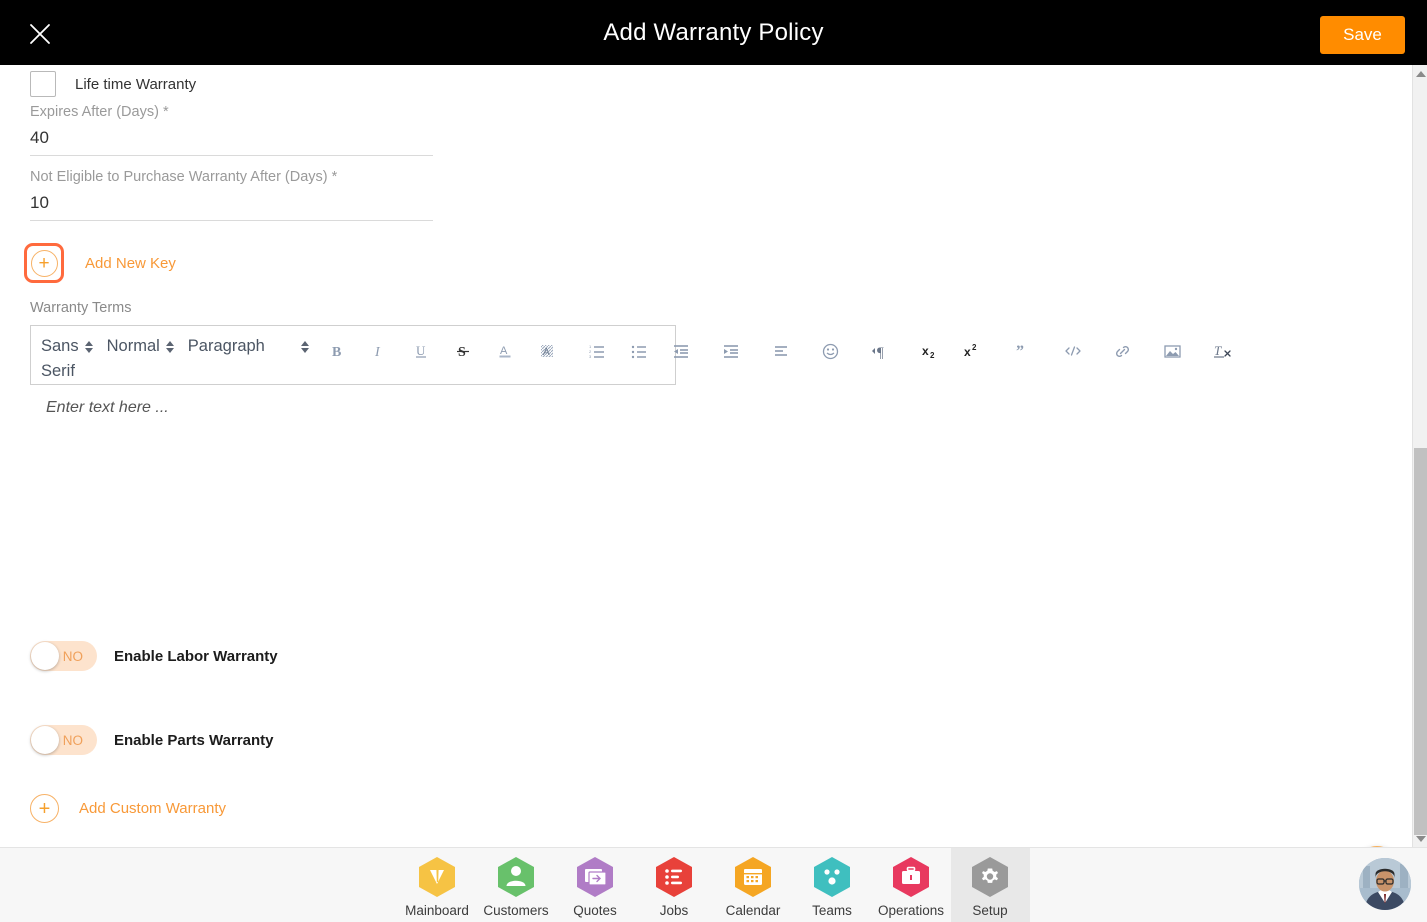 Image resolution: width=1427 pixels, height=922 pixels. What do you see at coordinates (45, 740) in the screenshot?
I see `toggle-knob` at bounding box center [45, 740].